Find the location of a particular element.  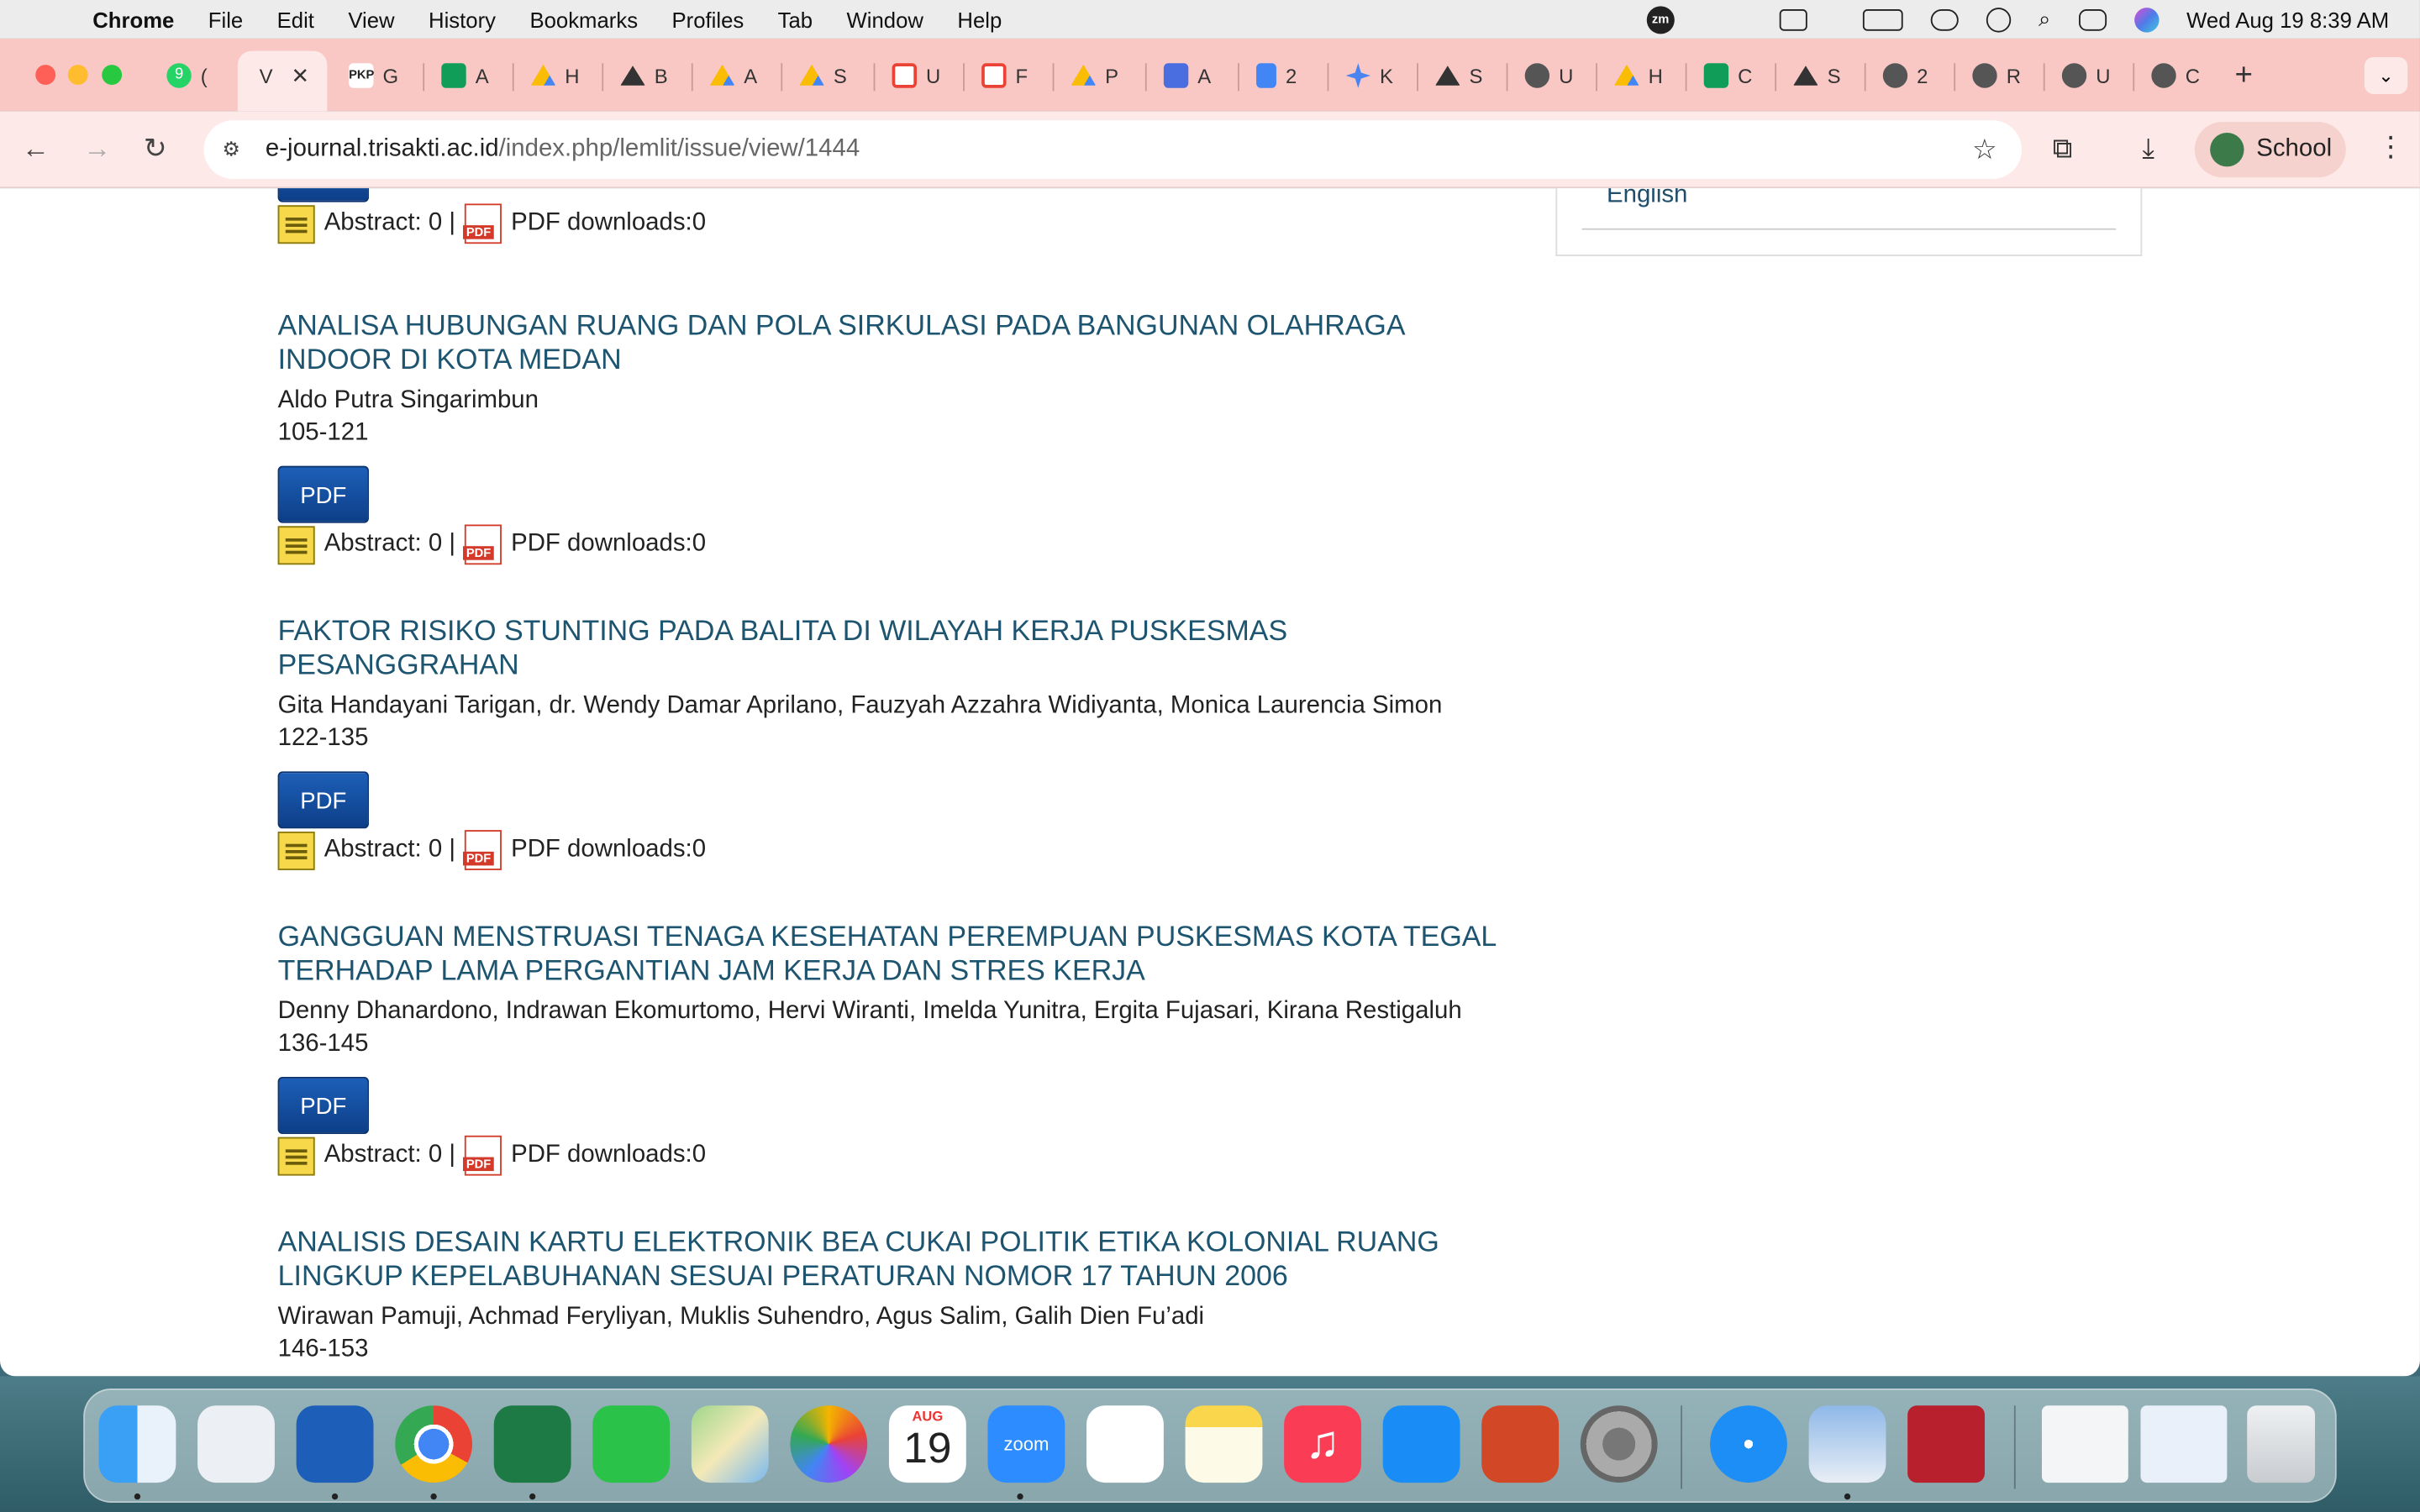

zoom-status-icon: zm is located at coordinates (1660, 19).